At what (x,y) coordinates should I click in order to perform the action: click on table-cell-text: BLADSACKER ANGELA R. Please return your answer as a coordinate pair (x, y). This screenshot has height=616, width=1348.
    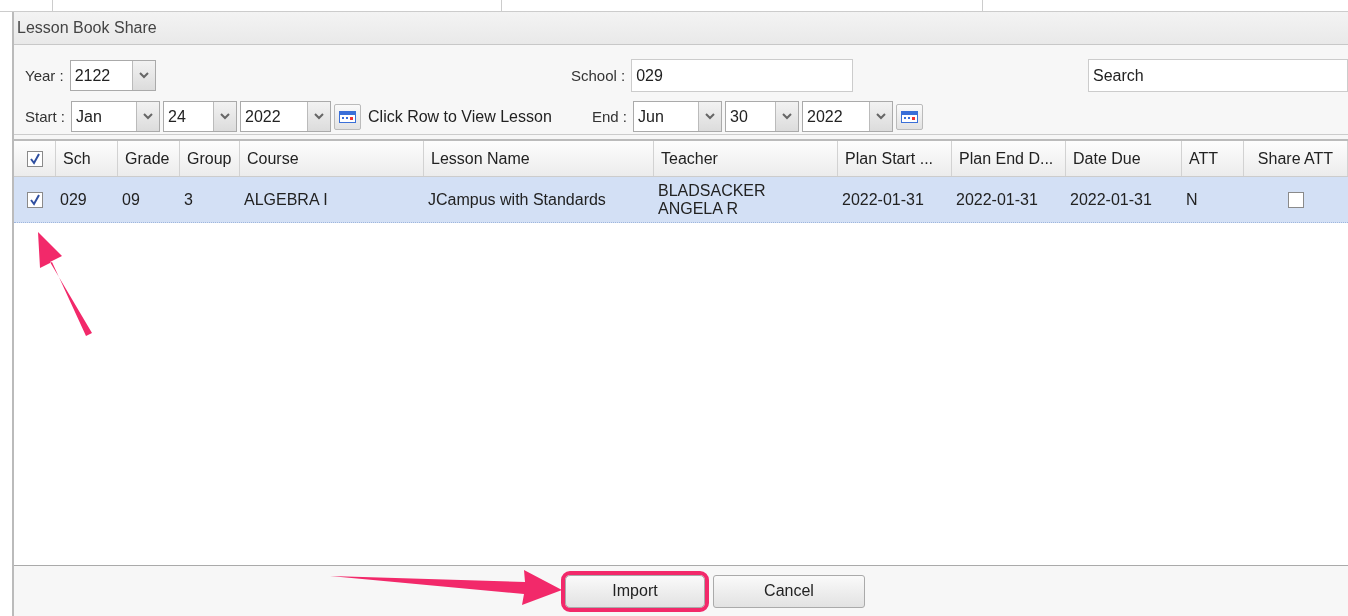
    Looking at the image, I should click on (712, 199).